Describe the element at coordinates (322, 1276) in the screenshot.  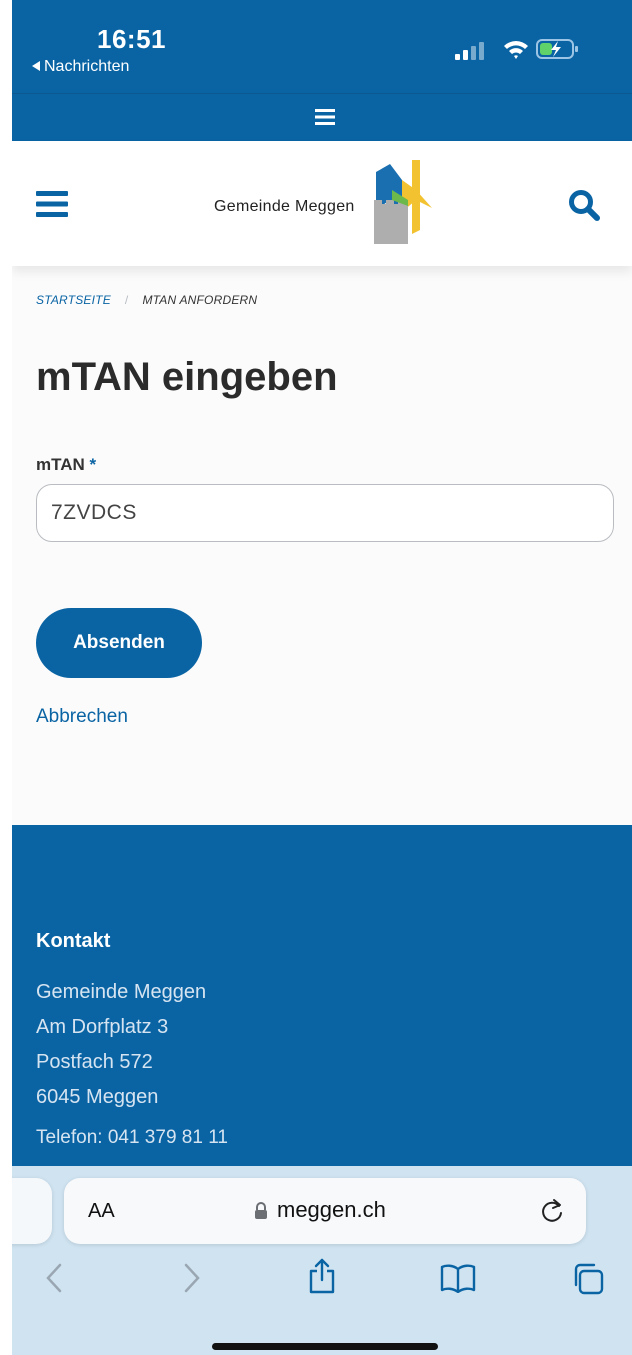
I see `share-icon` at that location.